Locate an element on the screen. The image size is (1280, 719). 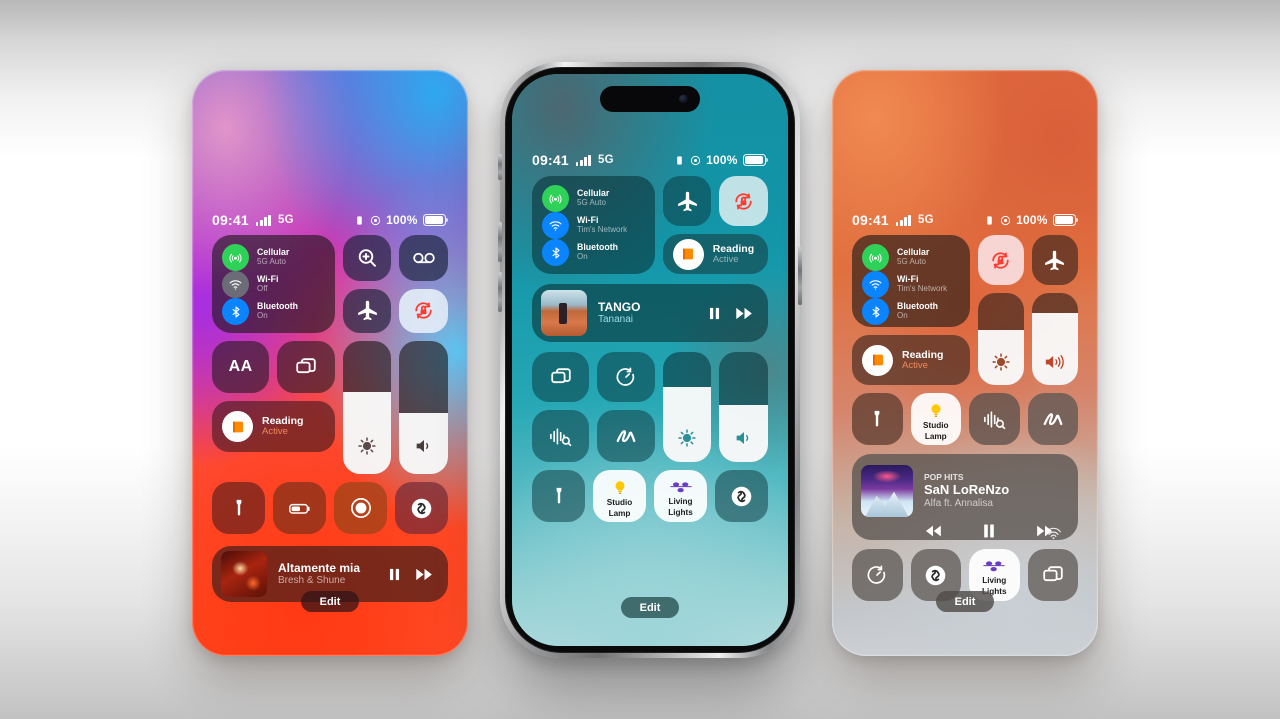
low-power-tile is located at coordinates (299, 508).